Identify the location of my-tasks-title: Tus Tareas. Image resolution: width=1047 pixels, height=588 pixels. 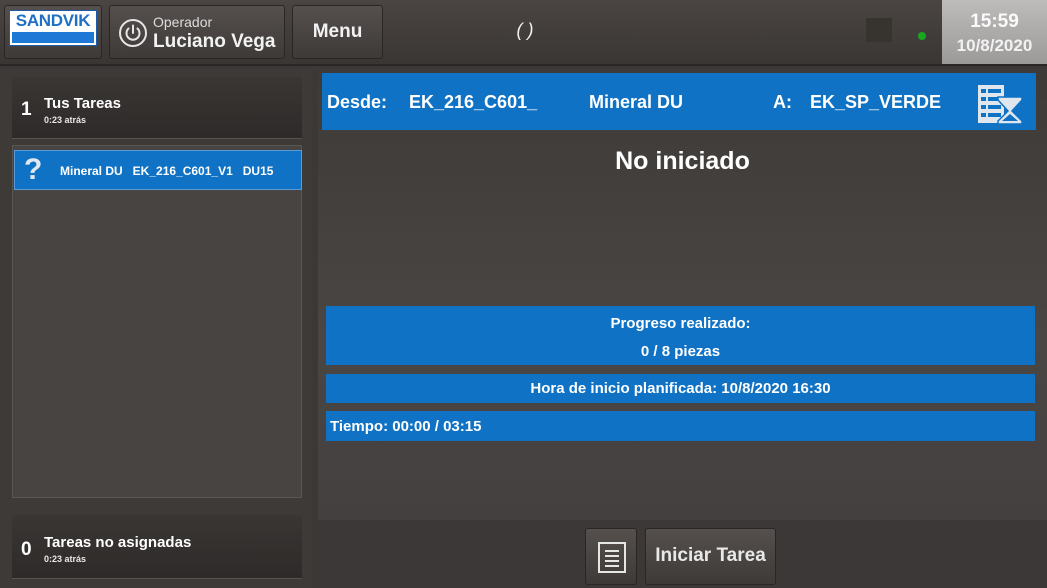
(82, 103).